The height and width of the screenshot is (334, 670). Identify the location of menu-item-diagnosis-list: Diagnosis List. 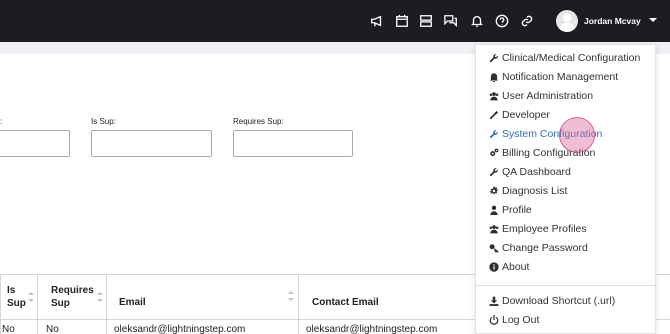
(527, 191).